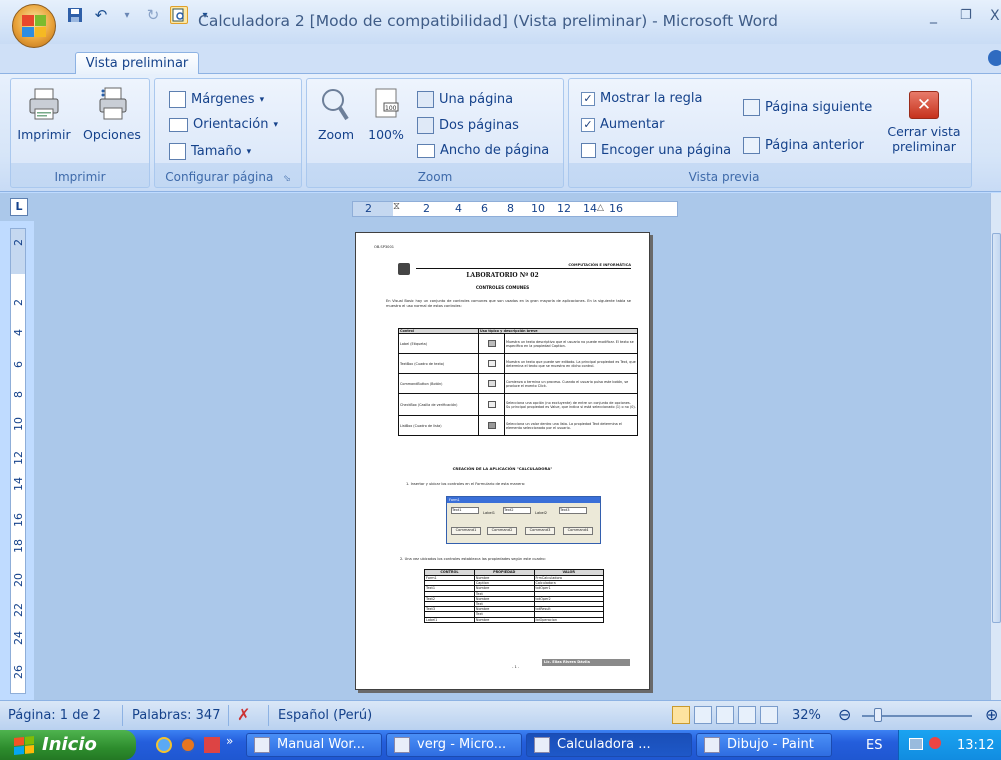 The height and width of the screenshot is (760, 1001). What do you see at coordinates (916, 744) in the screenshot?
I see `network-icon` at bounding box center [916, 744].